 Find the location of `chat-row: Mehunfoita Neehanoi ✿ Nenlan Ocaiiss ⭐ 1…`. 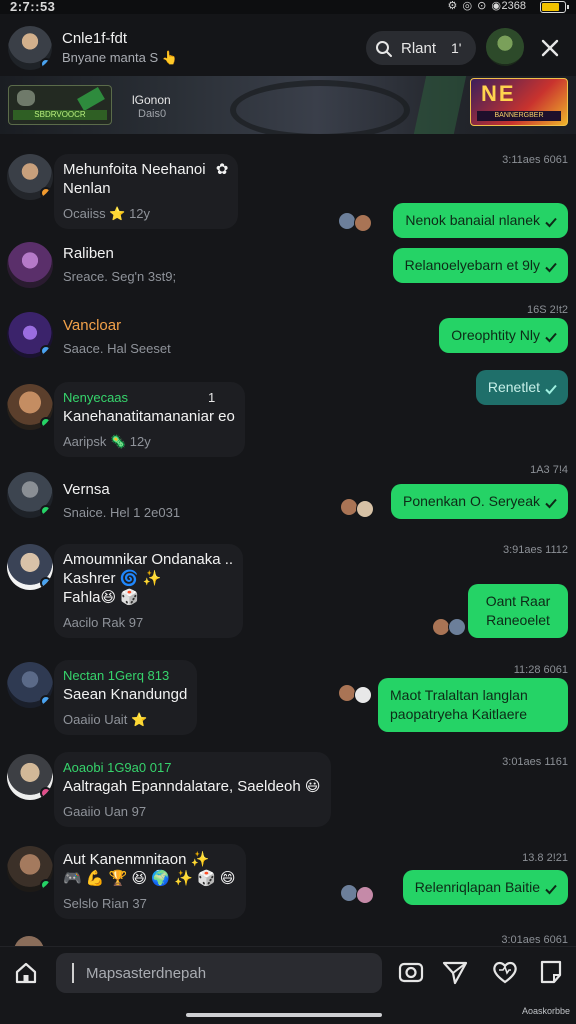

chat-row: Mehunfoita Neehanoi ✿ Nenlan Ocaiiss ⭐ 1… is located at coordinates (288, 192).